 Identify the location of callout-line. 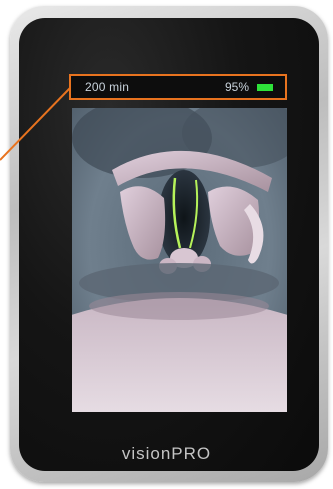
(35, 124).